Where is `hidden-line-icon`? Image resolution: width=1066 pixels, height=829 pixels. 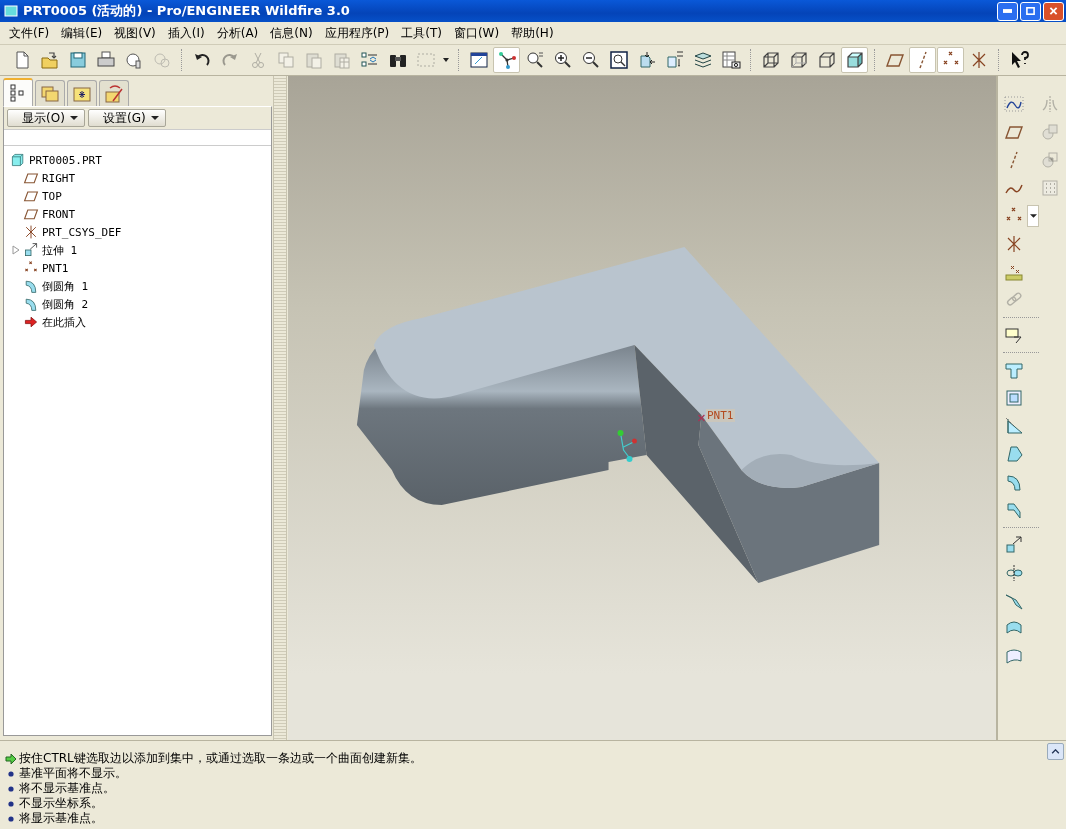
hidden-line-icon is located at coordinates (798, 60).